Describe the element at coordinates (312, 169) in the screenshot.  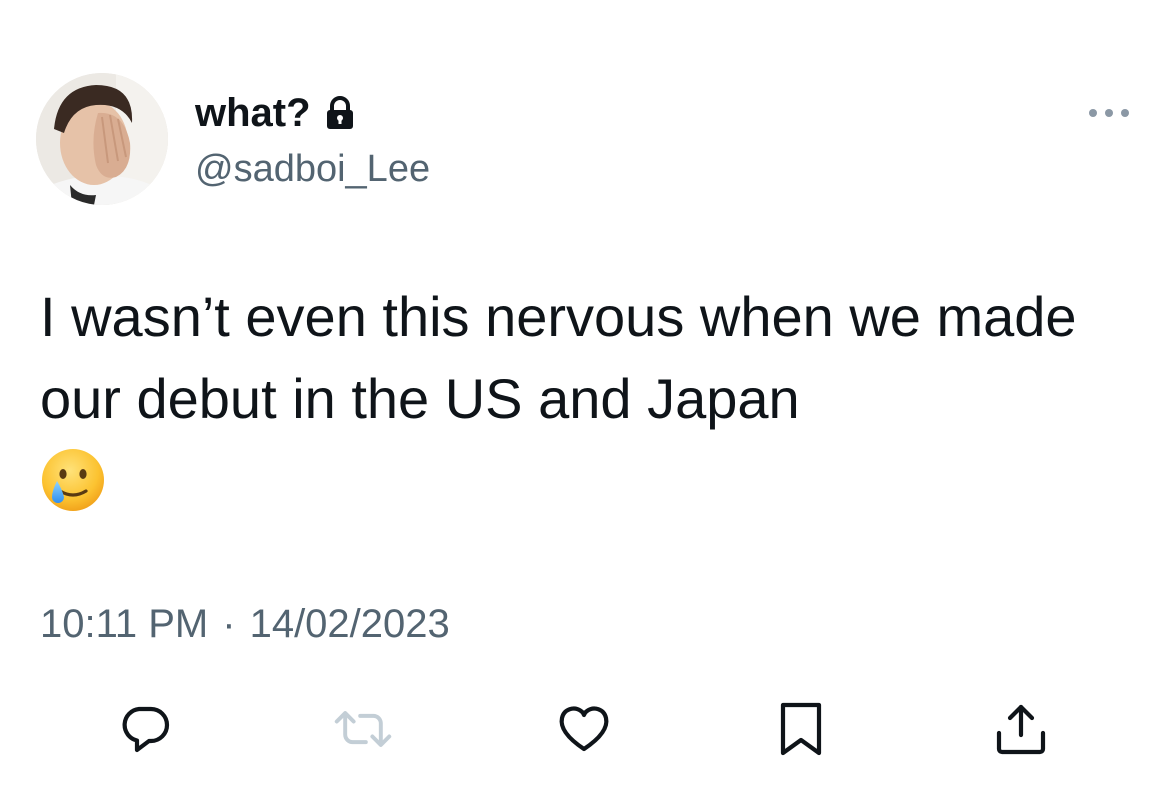
I see `user-handle: @sadboi_Lee` at that location.